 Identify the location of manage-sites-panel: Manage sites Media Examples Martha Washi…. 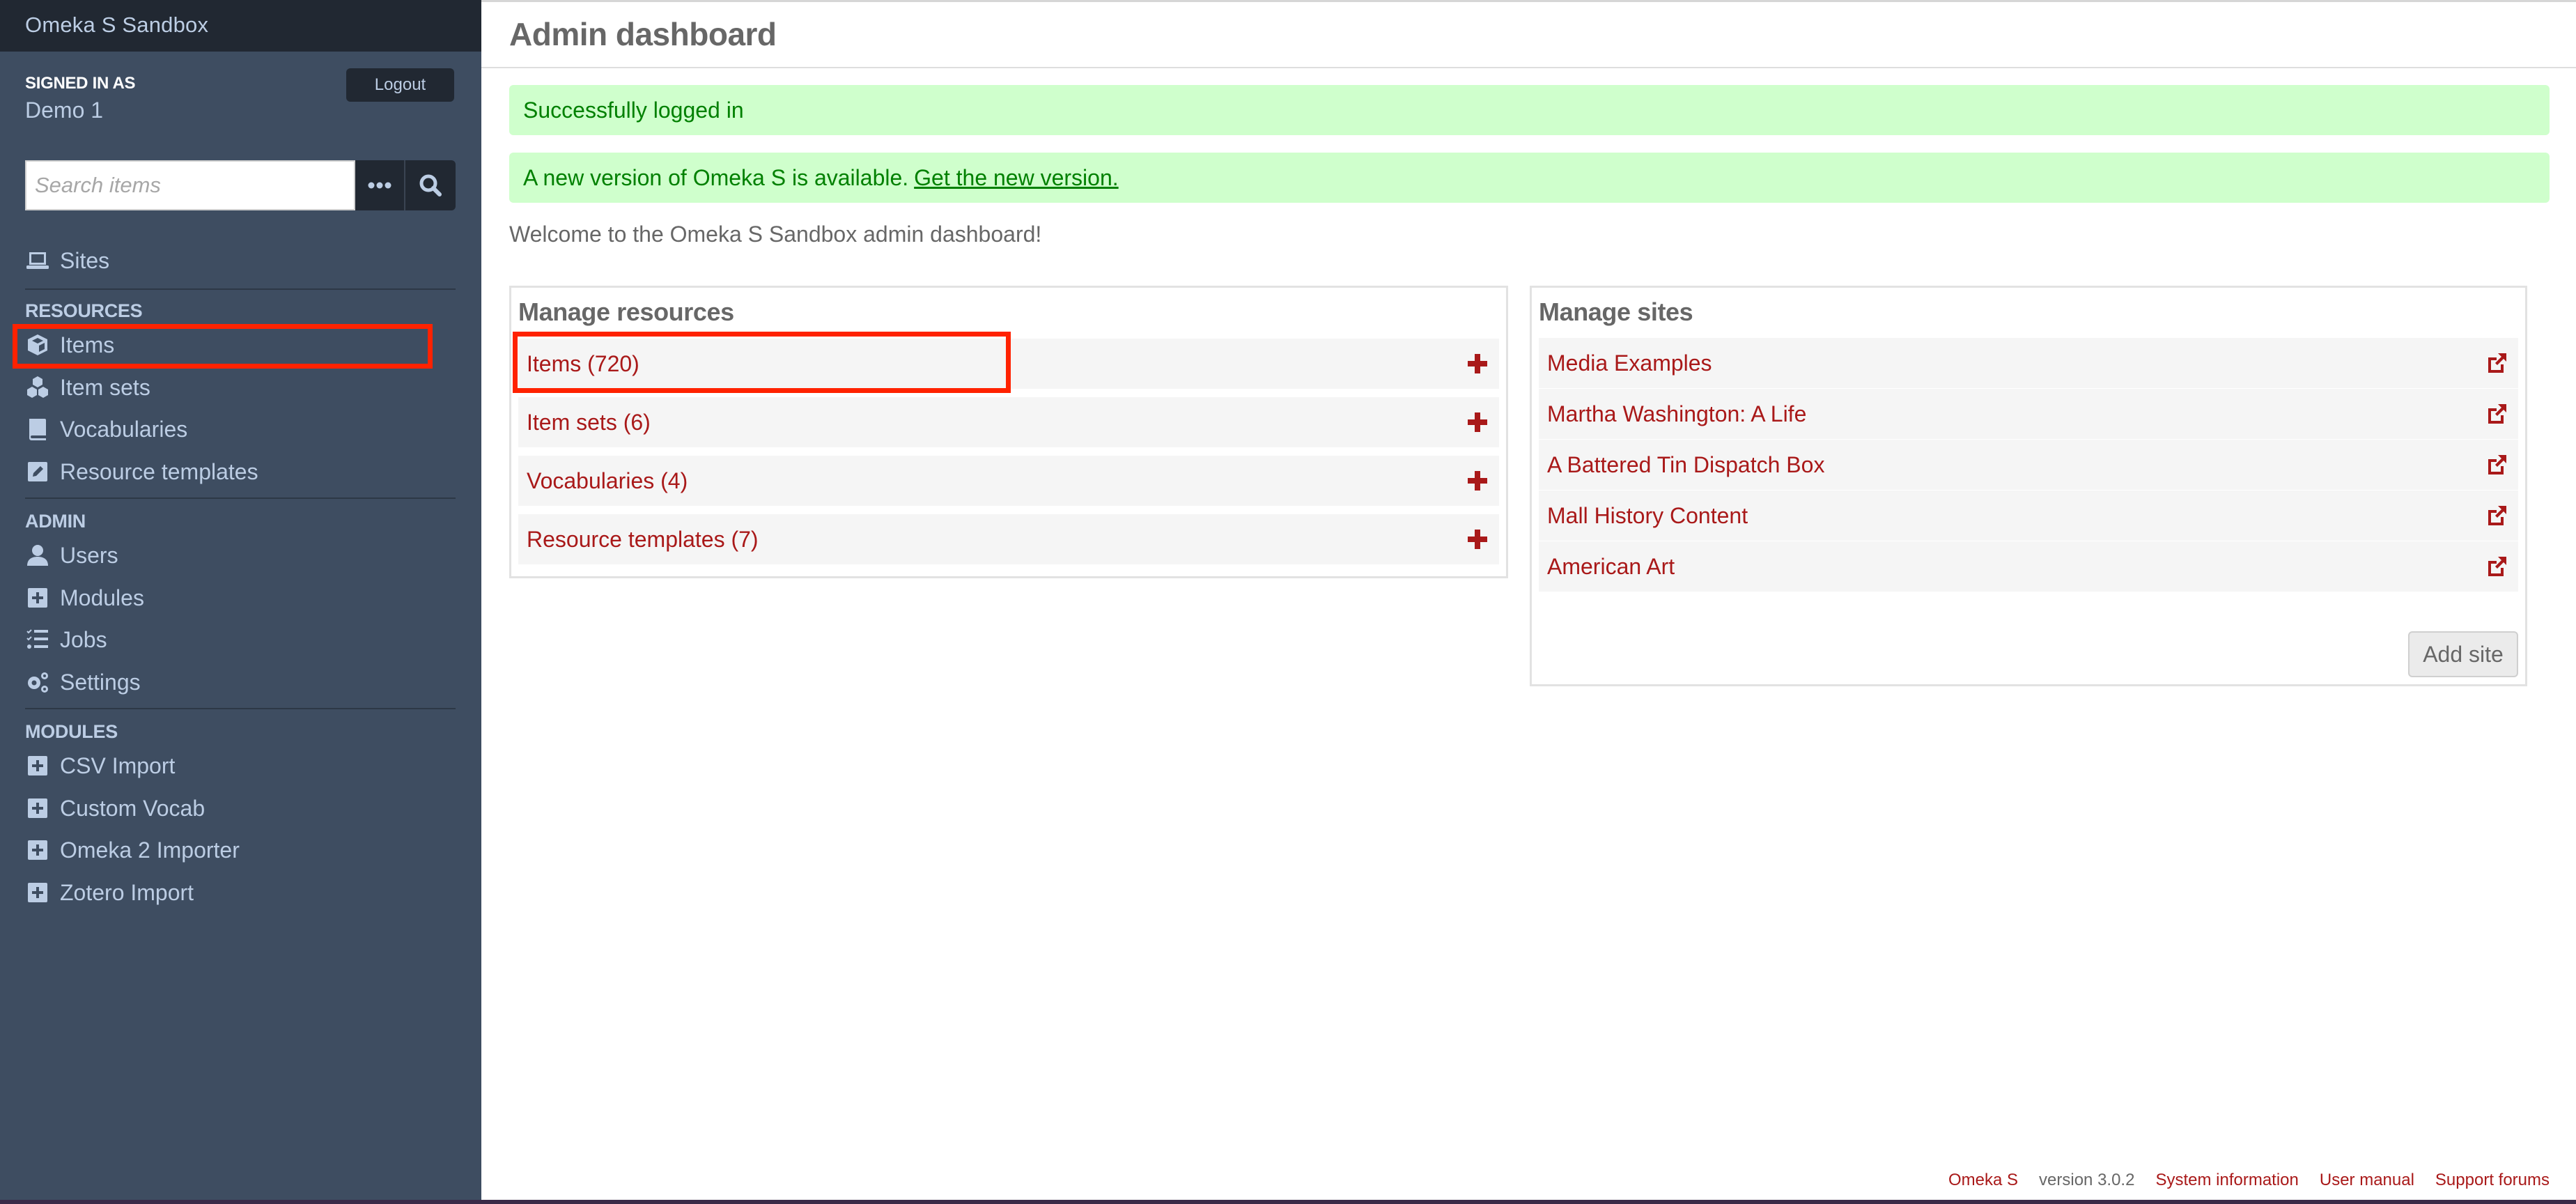
(2028, 486).